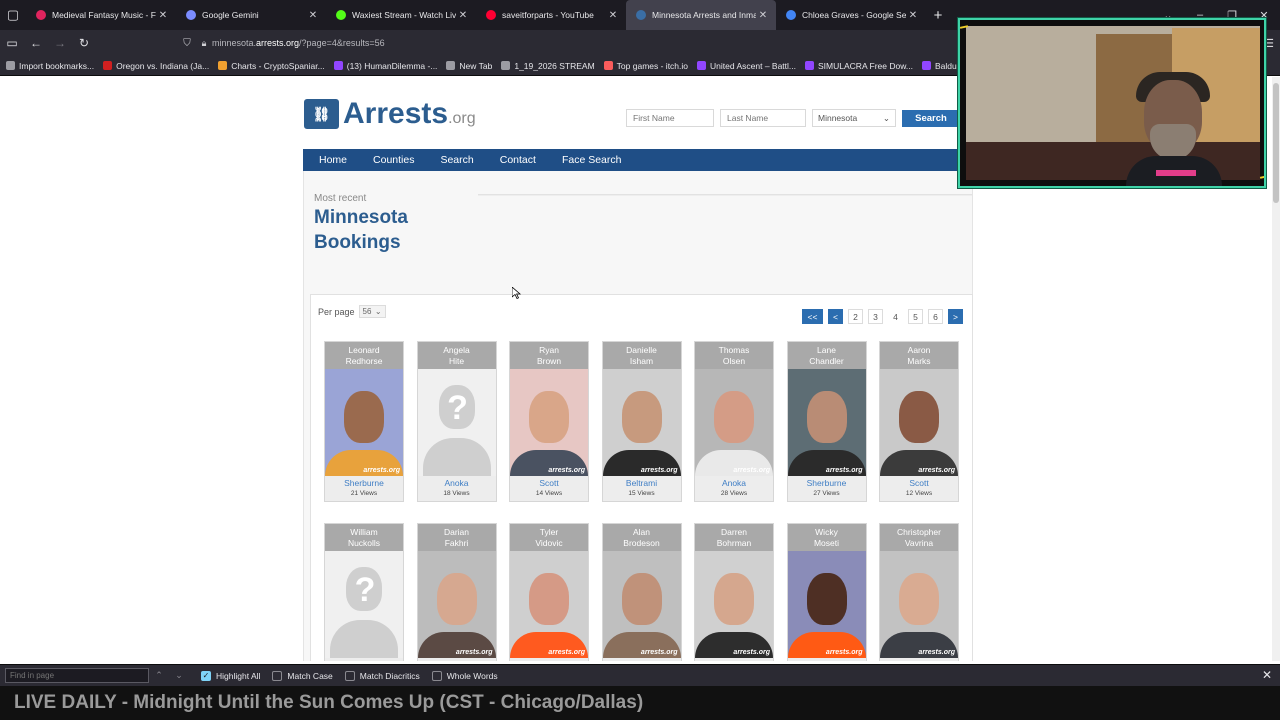 Image resolution: width=1280 pixels, height=720 pixels. What do you see at coordinates (464, 675) in the screenshot?
I see `find-option-whole-words: Whole Words` at bounding box center [464, 675].